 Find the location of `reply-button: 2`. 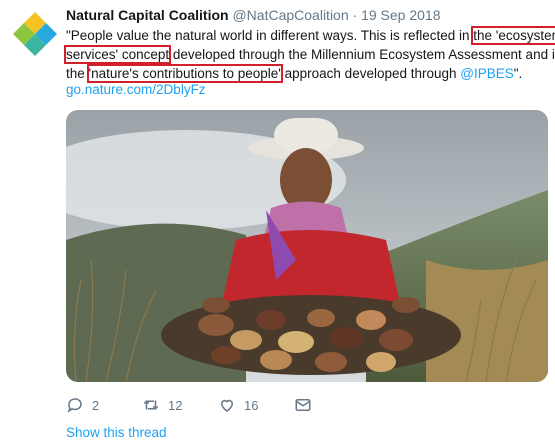

reply-button: 2 is located at coordinates (104, 405).